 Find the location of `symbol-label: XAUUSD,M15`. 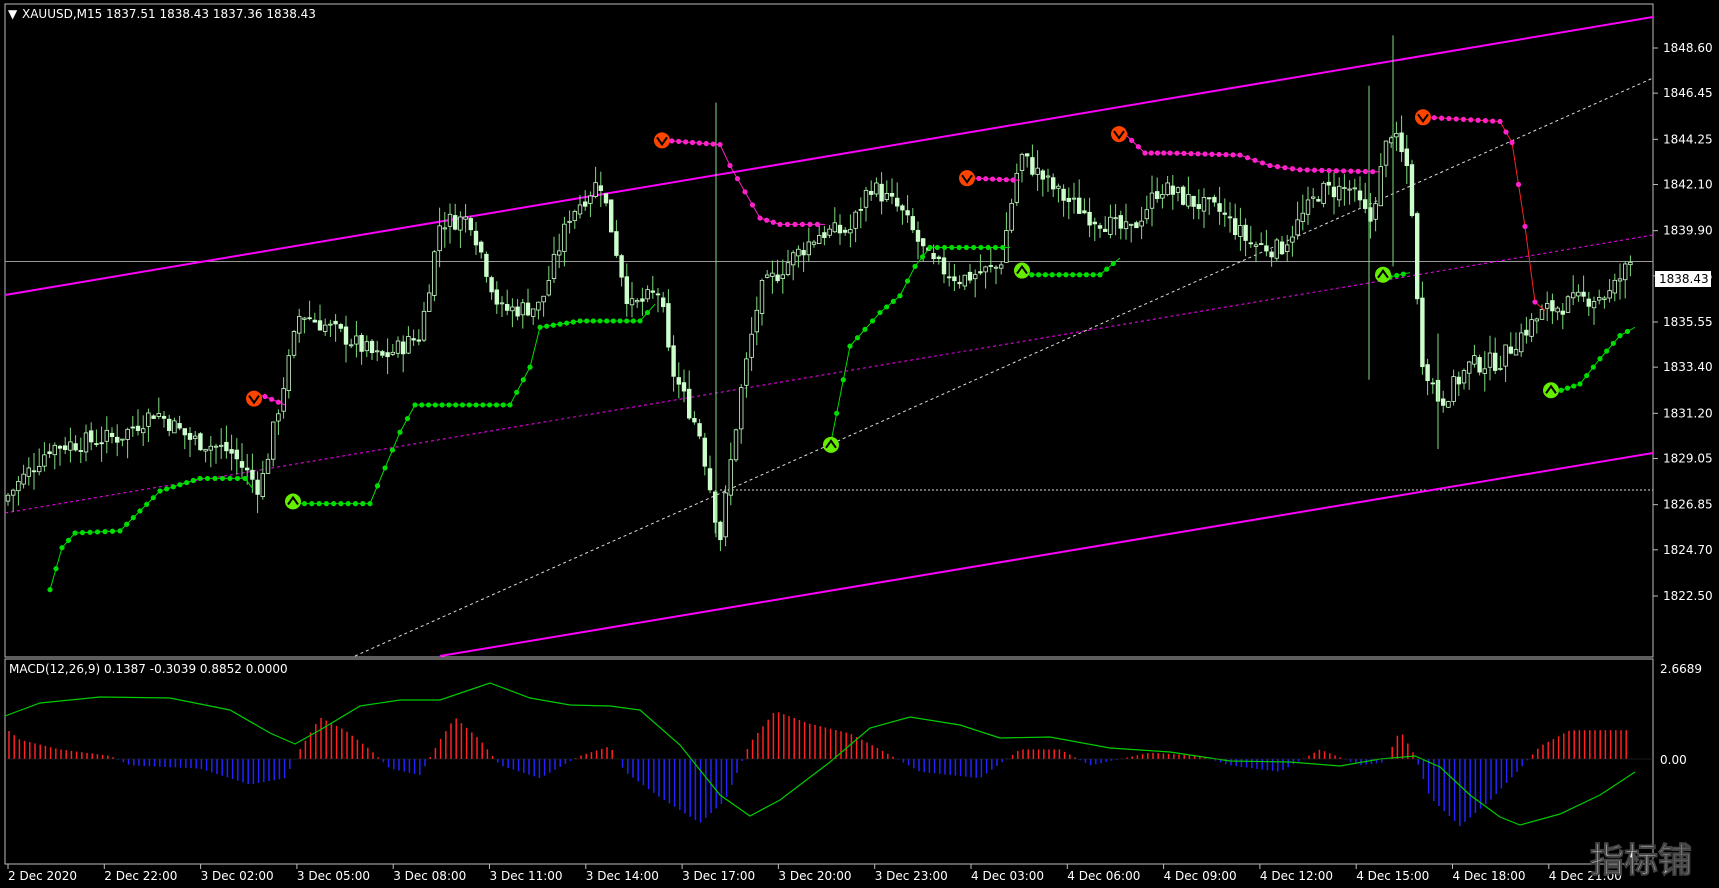

symbol-label: XAUUSD,M15 is located at coordinates (62, 14).